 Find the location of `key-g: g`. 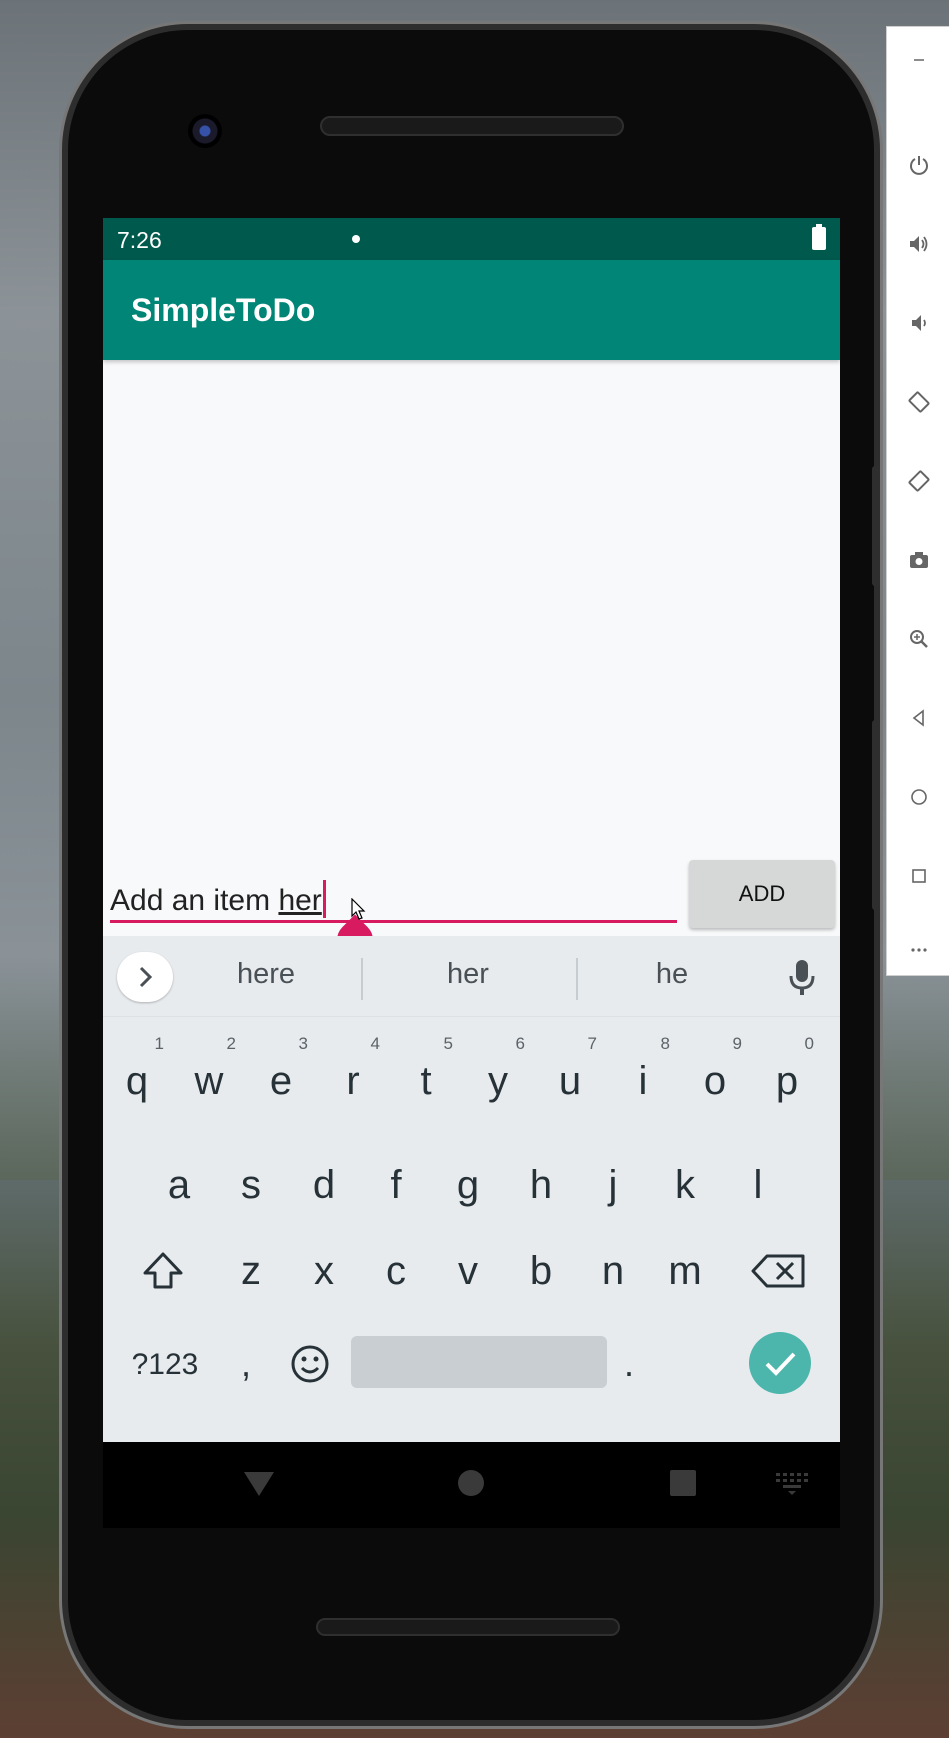

key-g: g is located at coordinates (468, 1185).